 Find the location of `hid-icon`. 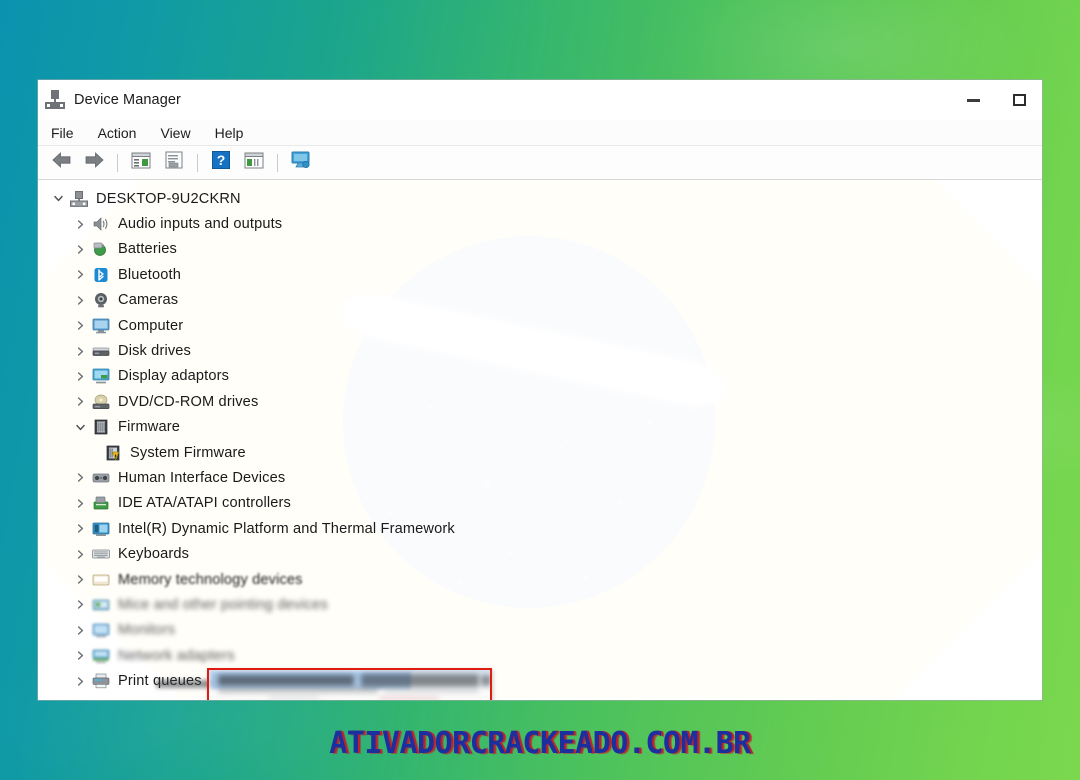

hid-icon is located at coordinates (101, 478).